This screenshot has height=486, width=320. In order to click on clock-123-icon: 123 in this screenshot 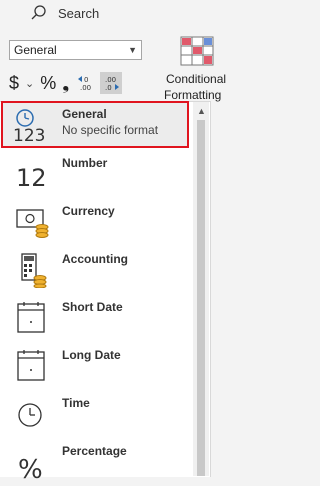, I will do `click(29, 126)`.